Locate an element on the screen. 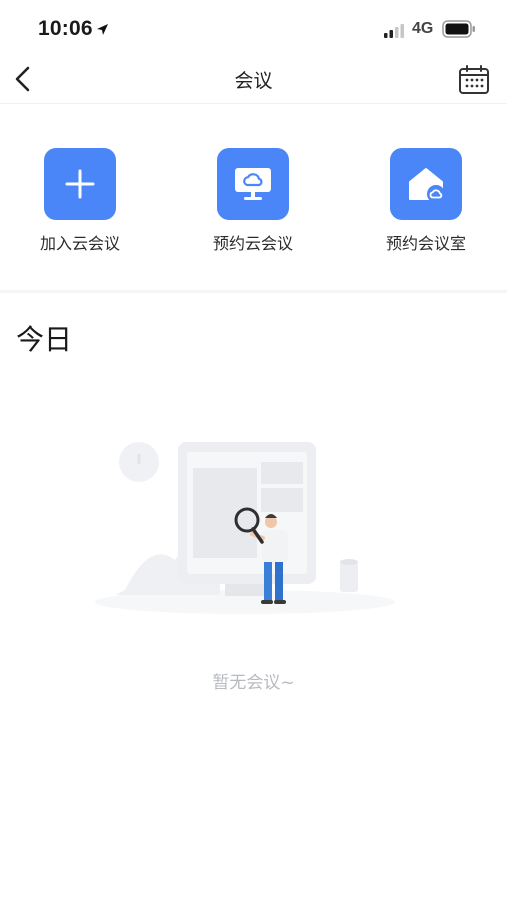 The image size is (507, 900). calendar-icon is located at coordinates (474, 79).